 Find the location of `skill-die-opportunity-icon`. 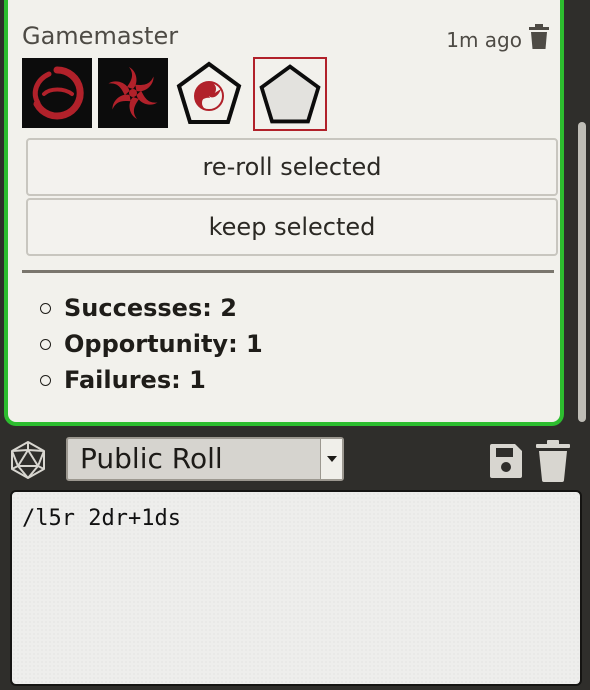

skill-die-opportunity-icon is located at coordinates (209, 93).